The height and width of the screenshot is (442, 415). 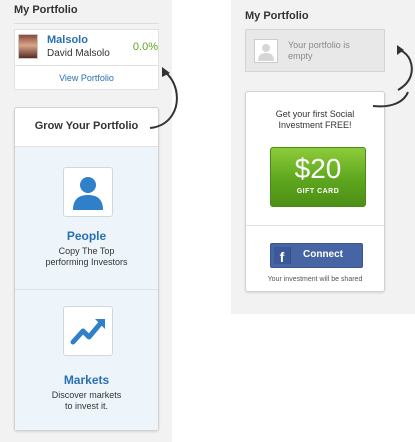 What do you see at coordinates (88, 192) in the screenshot?
I see `person-icon` at bounding box center [88, 192].